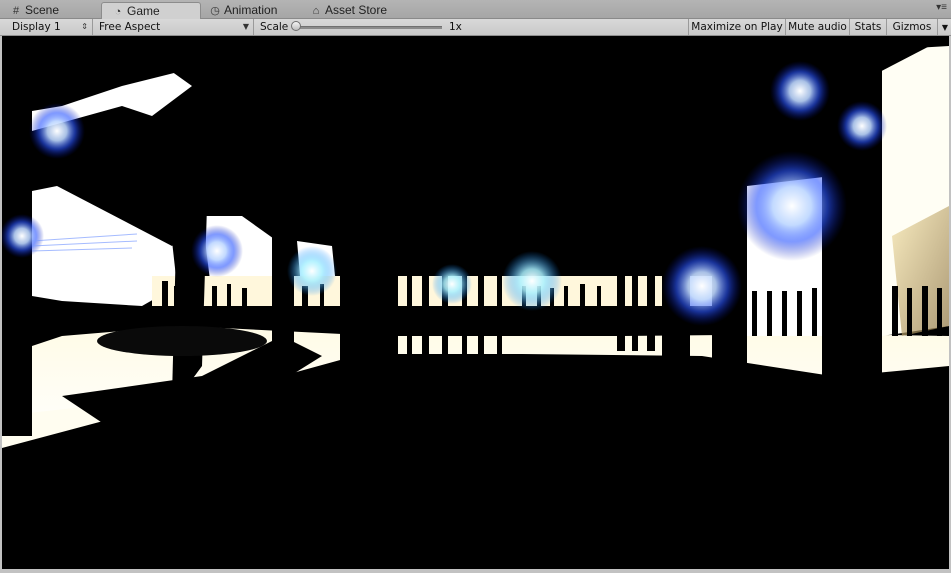 Image resolution: width=951 pixels, height=573 pixels. Describe the element at coordinates (36, 27) in the screenshot. I see `display-dropdown-label: Display 1` at that location.